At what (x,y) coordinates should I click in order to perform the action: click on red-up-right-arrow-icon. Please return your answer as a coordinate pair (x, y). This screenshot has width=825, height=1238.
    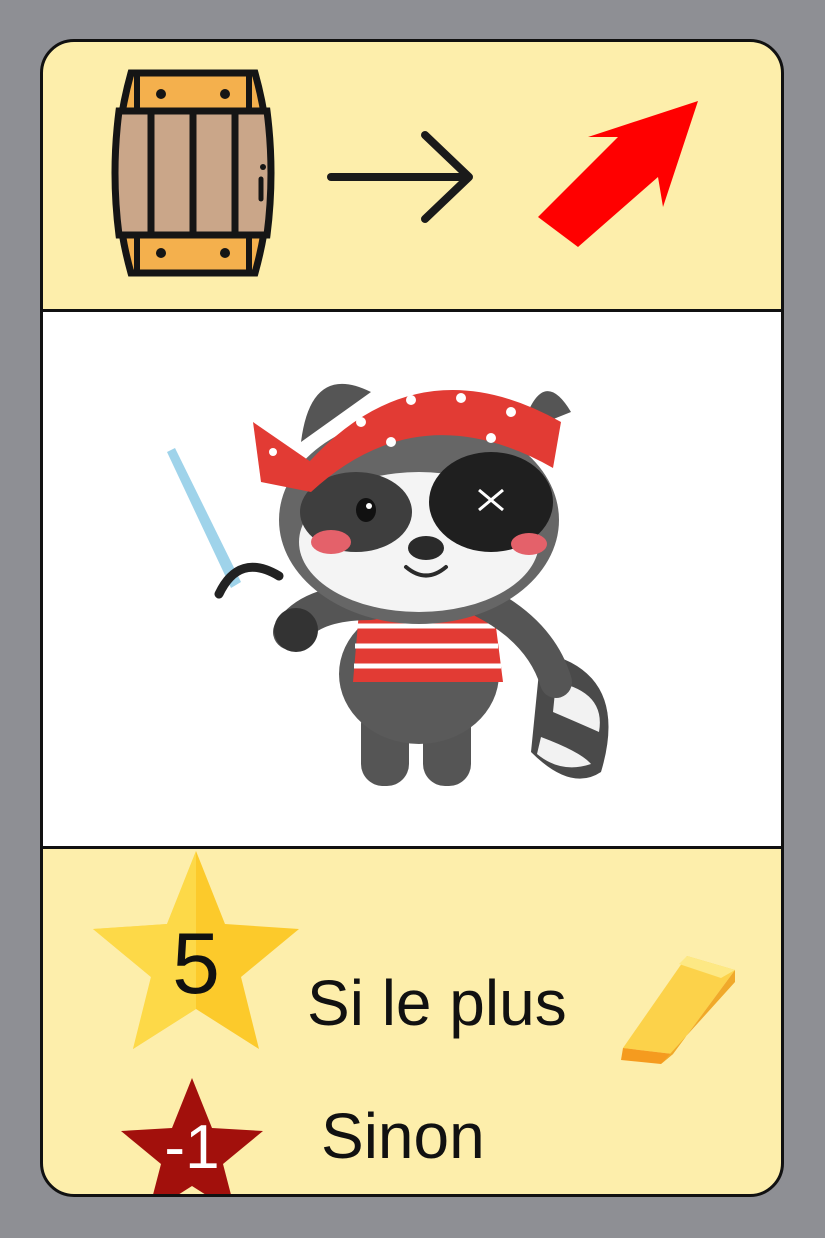
    Looking at the image, I should click on (618, 174).